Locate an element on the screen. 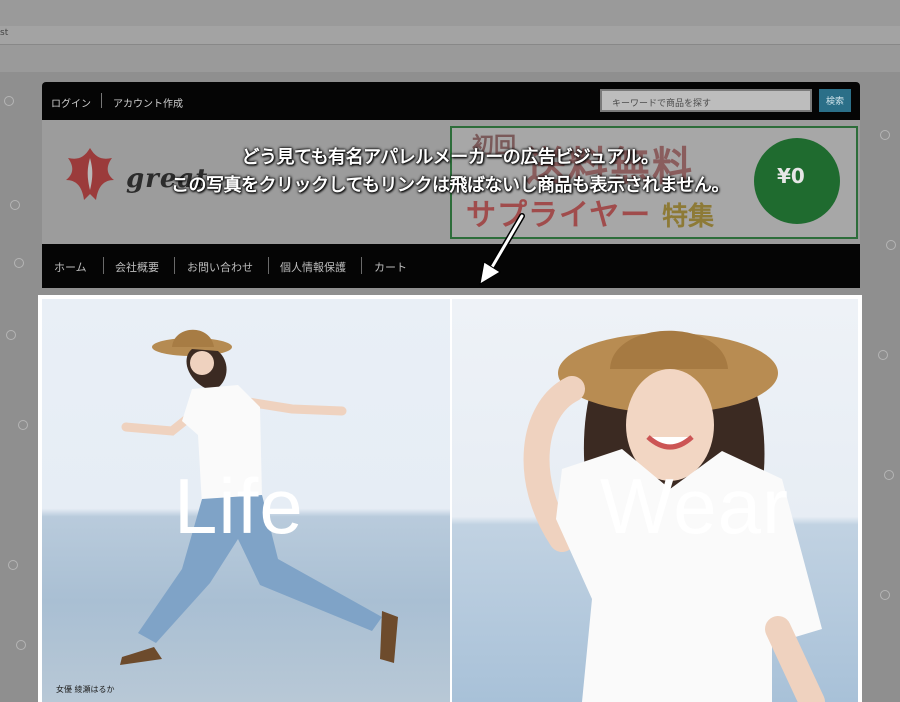 This screenshot has height=702, width=900. annotation-line-1: どう見ても有名アパレルメーカーの広告ビジュアル。 is located at coordinates (450, 157).